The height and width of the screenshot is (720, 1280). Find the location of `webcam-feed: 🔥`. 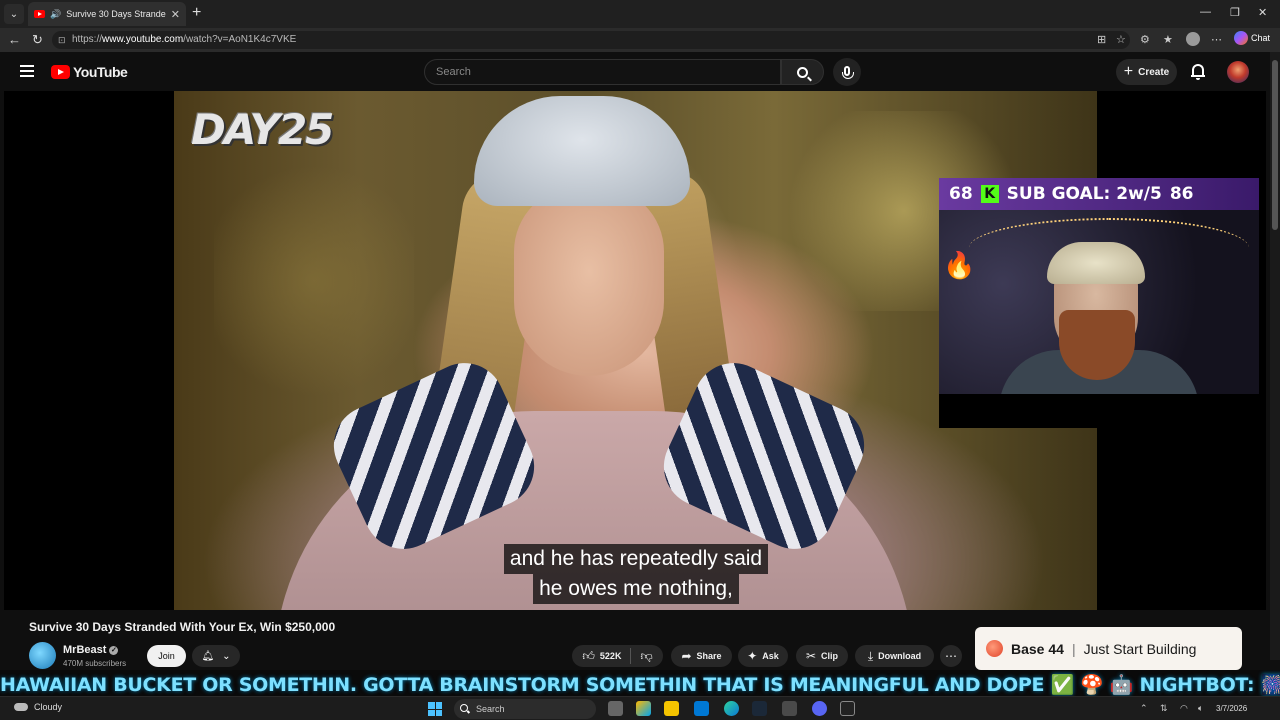

webcam-feed: 🔥 is located at coordinates (1099, 302).